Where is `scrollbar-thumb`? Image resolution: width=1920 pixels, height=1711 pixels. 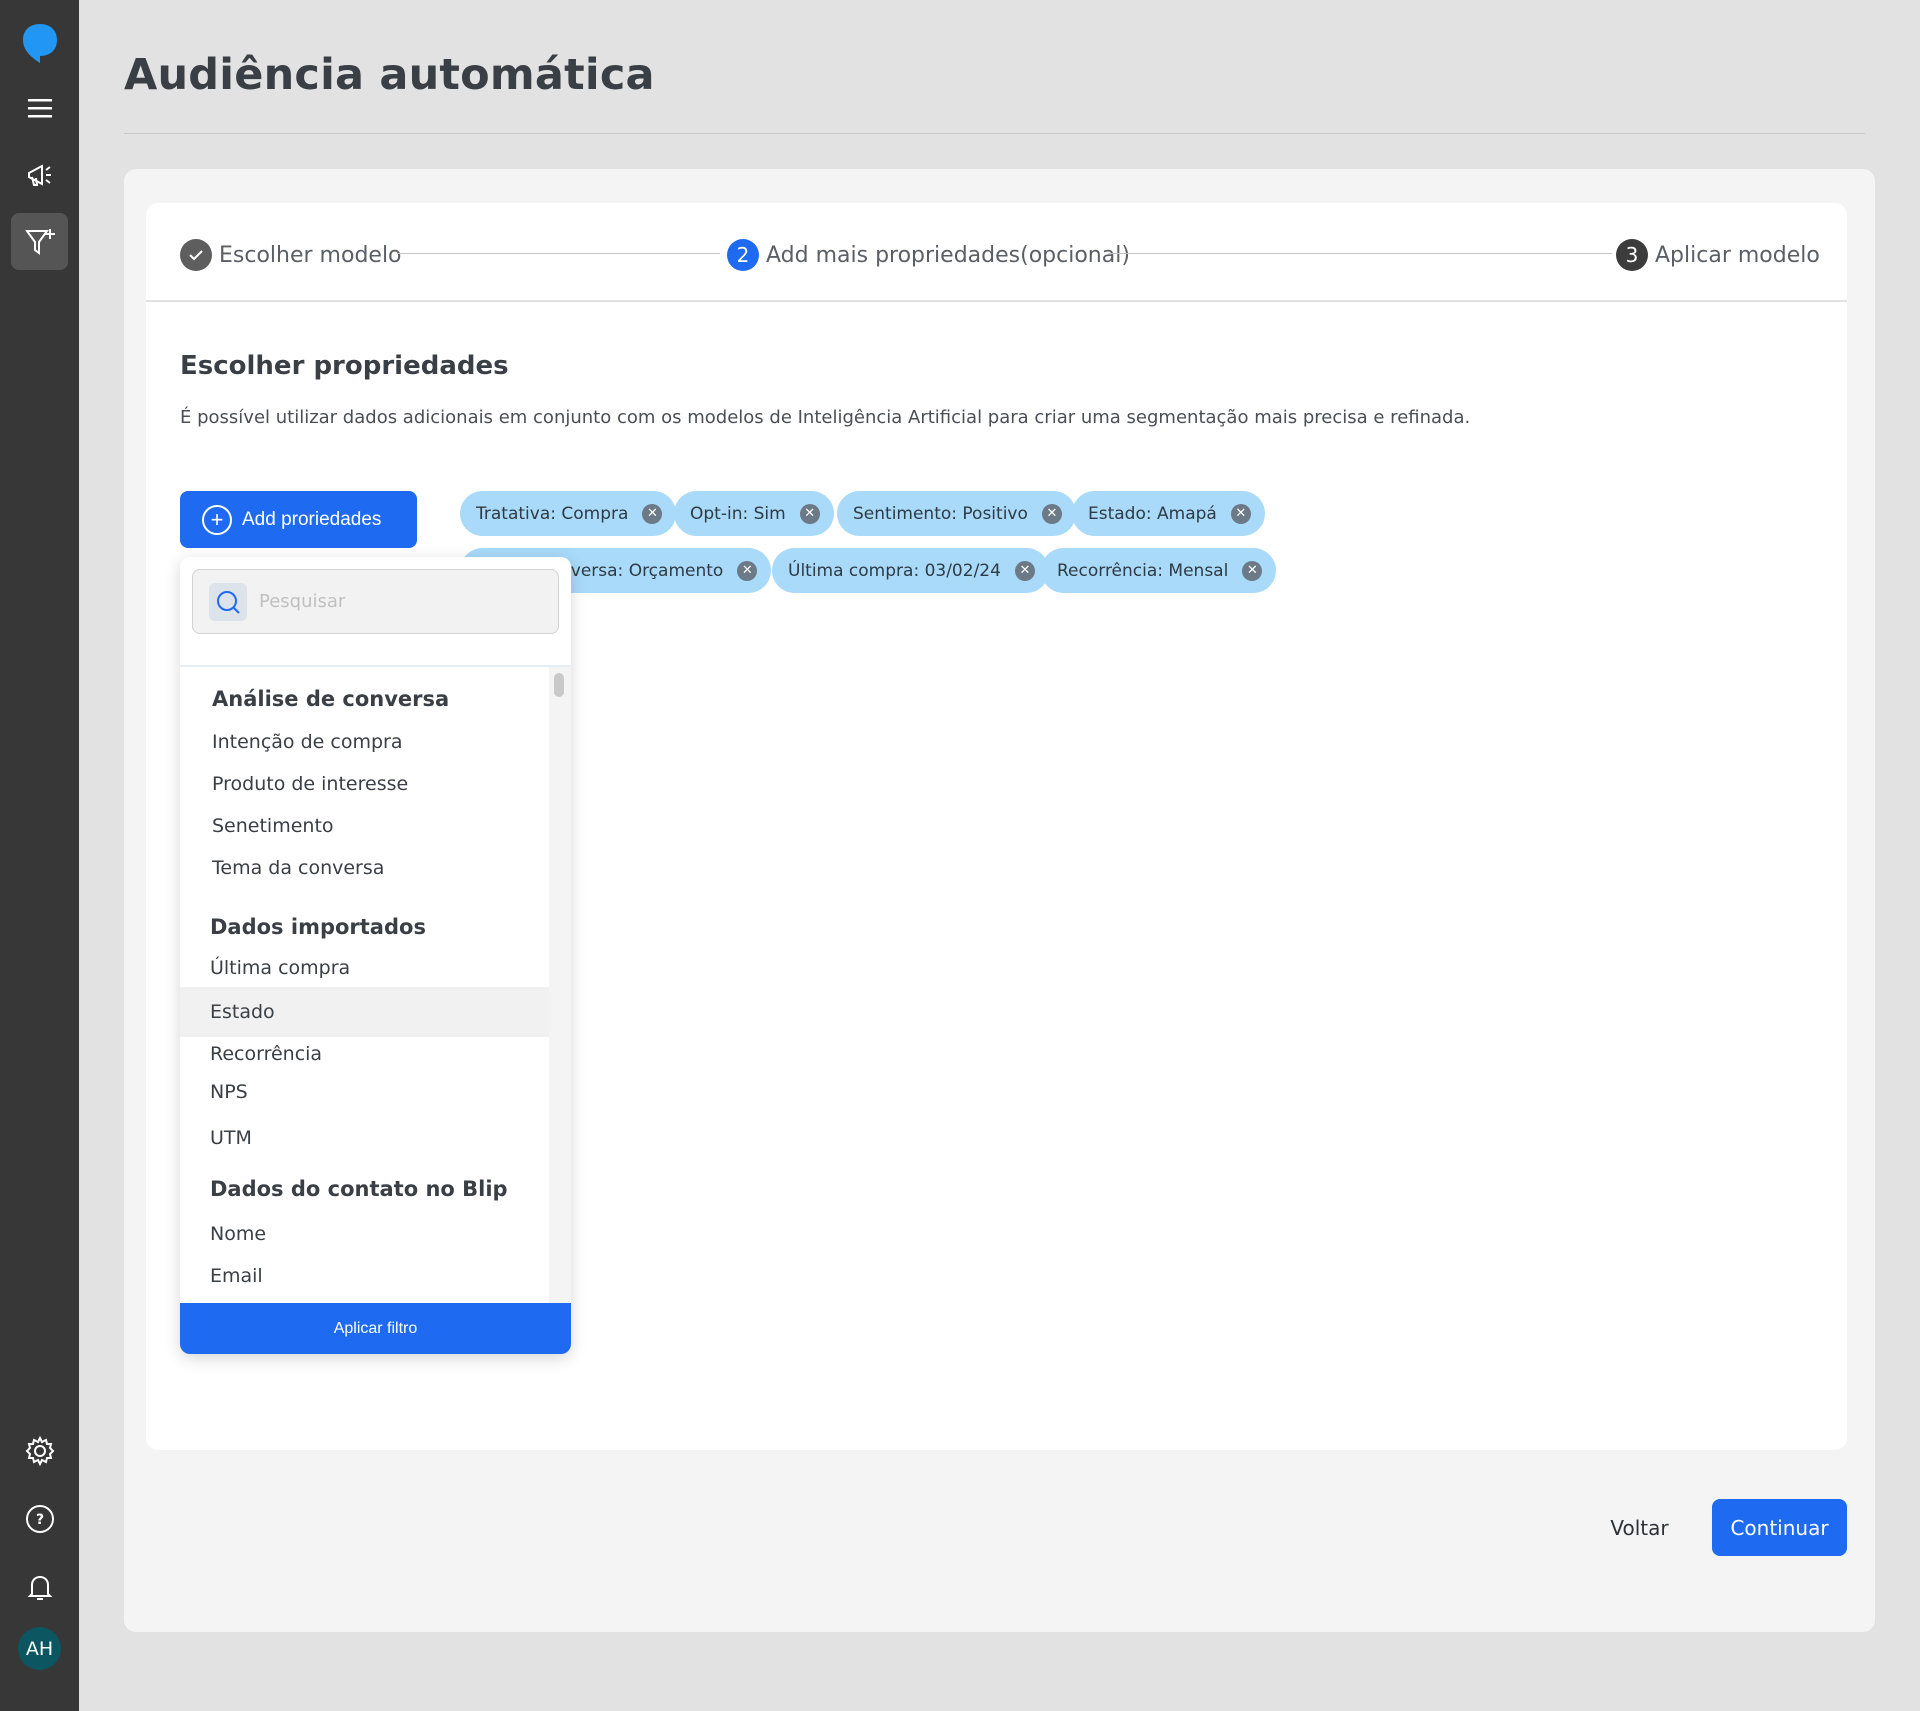 scrollbar-thumb is located at coordinates (559, 685).